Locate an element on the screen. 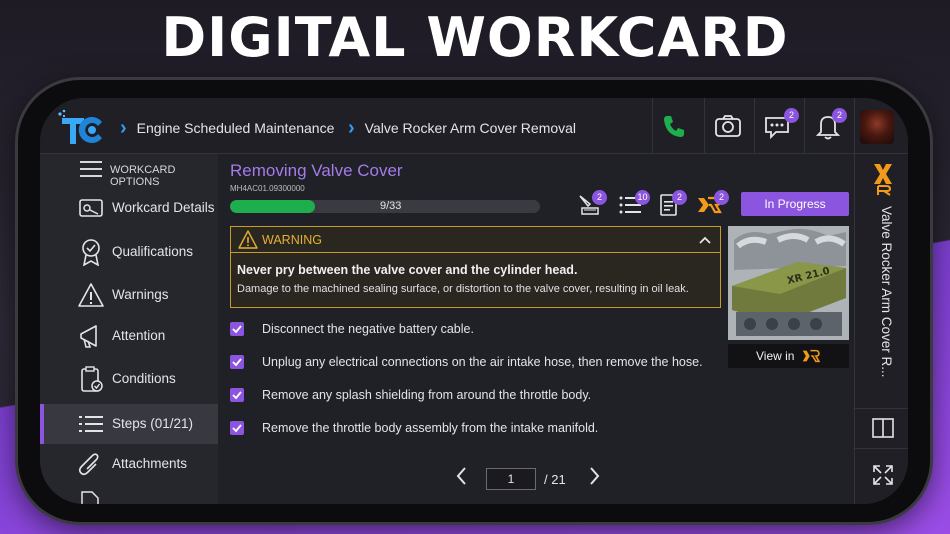 The image size is (950, 534). paperclip-icon is located at coordinates (88, 464).